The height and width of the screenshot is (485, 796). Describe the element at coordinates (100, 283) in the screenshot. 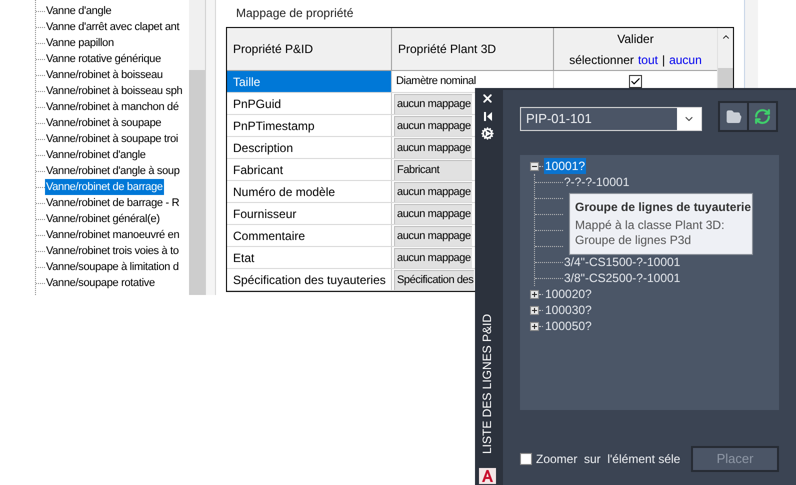

I see `tree-item: Vanne/soupape rotative` at that location.